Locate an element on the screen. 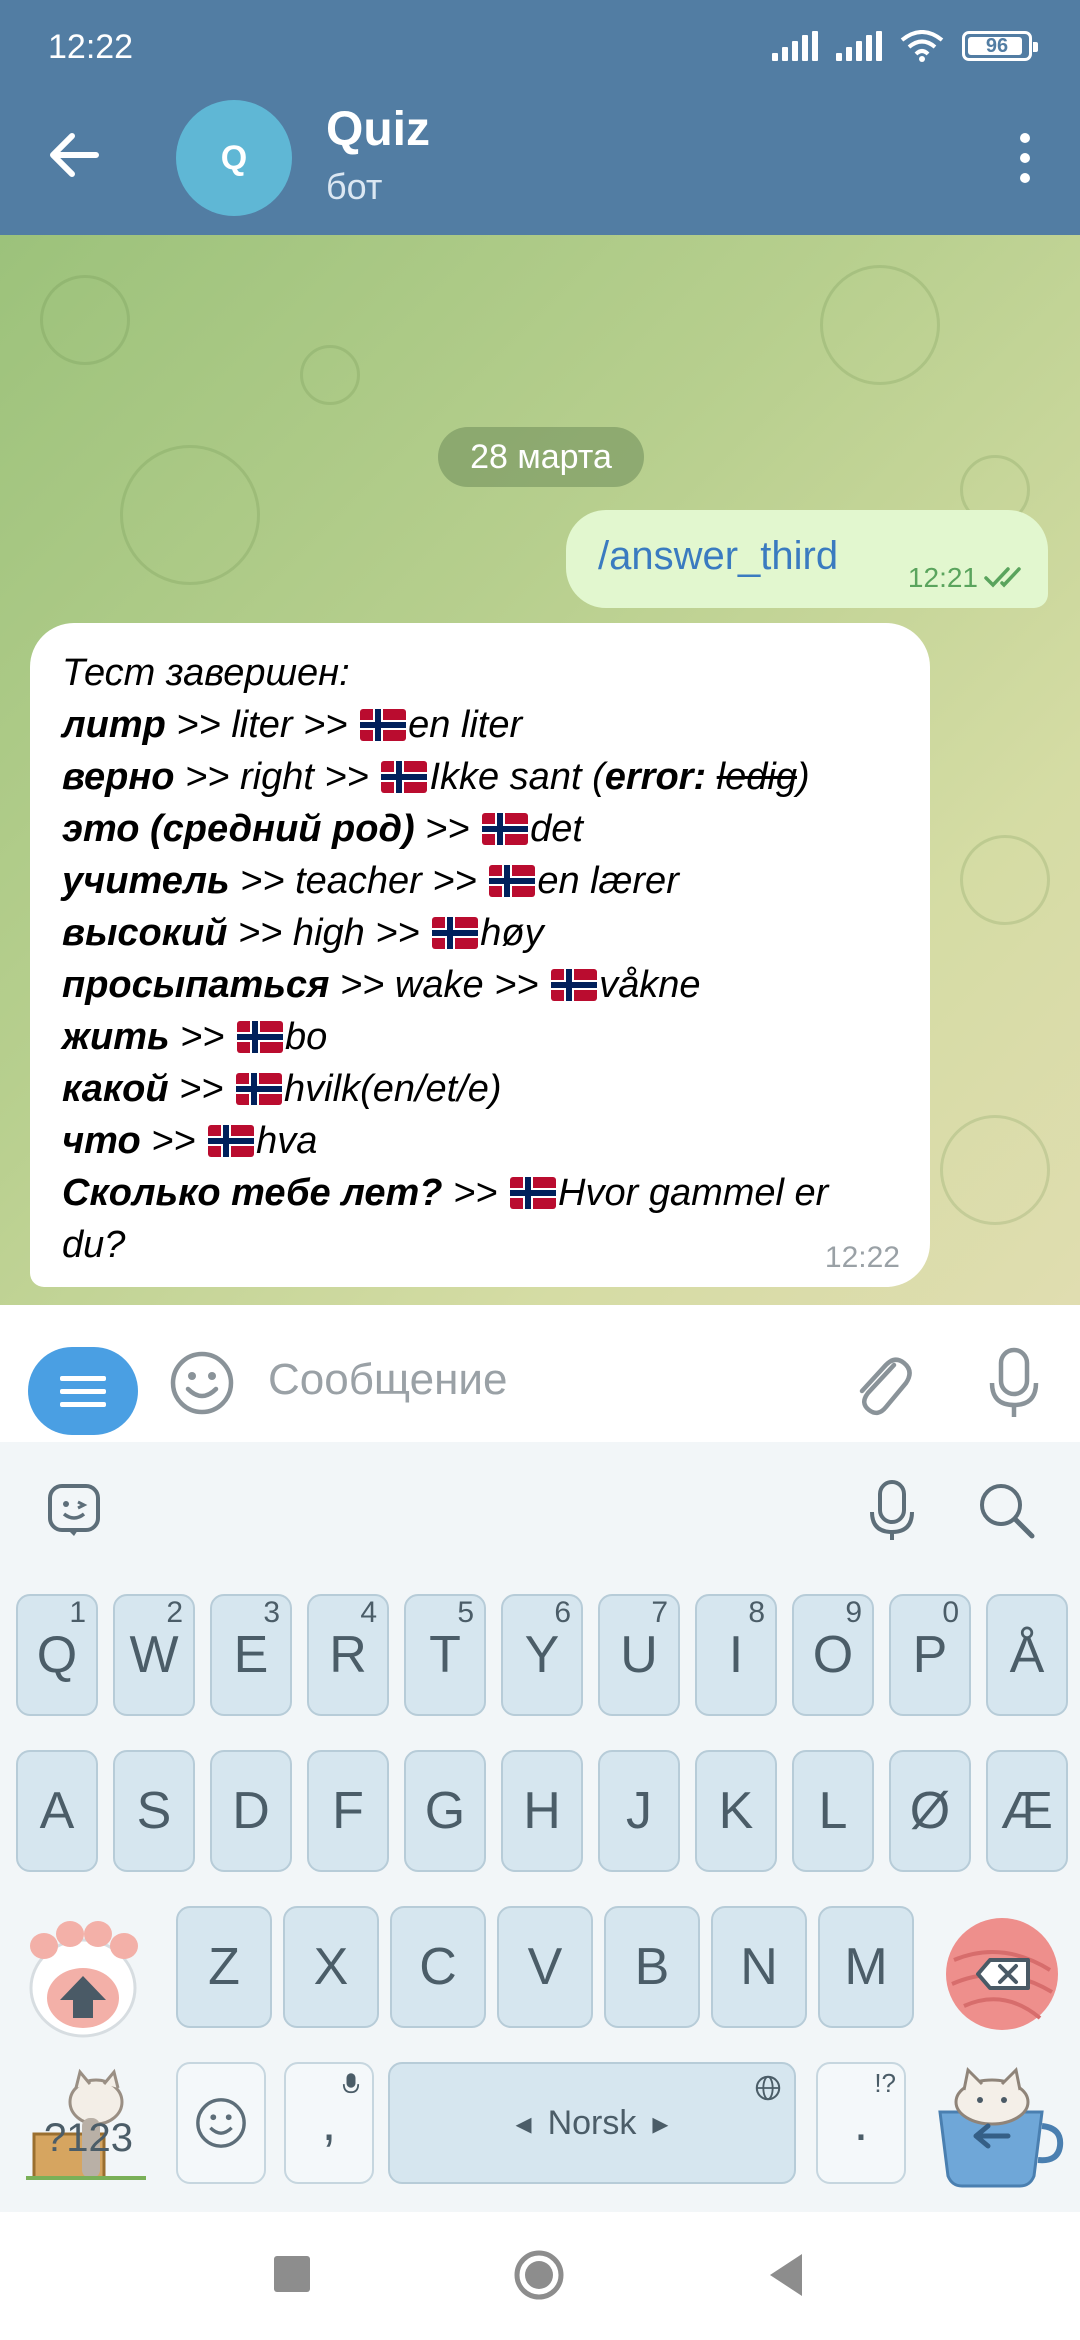  emoji-icon is located at coordinates (202, 1383).